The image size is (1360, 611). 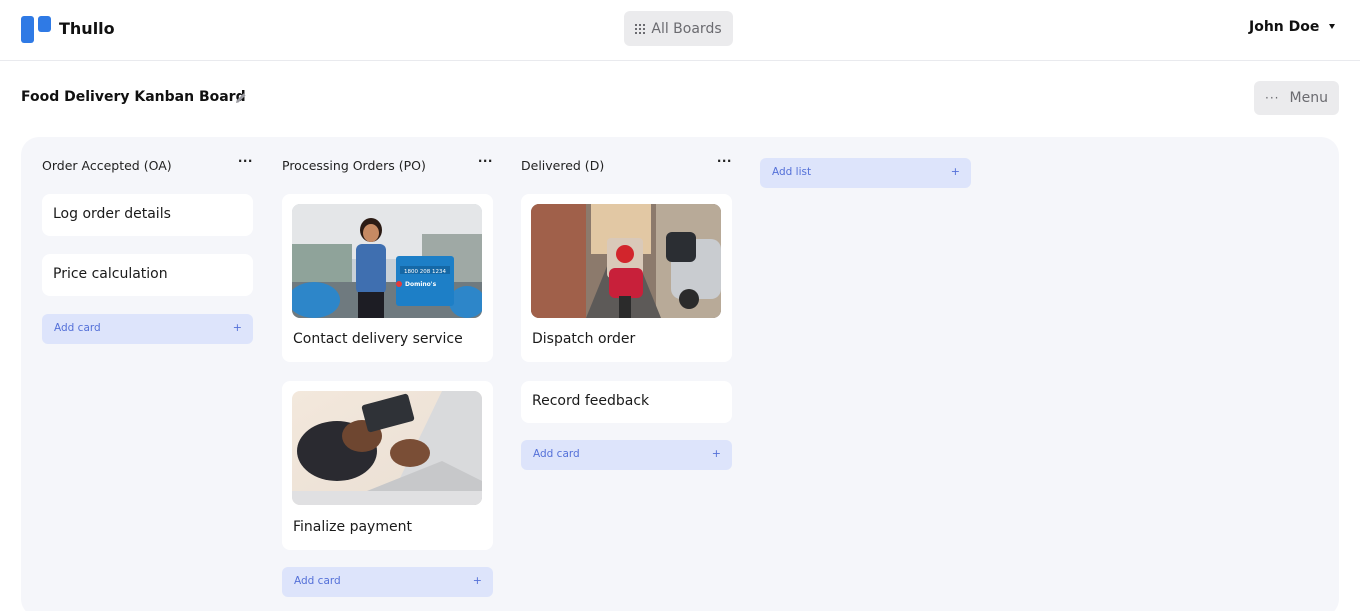 What do you see at coordinates (584, 339) in the screenshot?
I see `card-title: Dispatch order` at bounding box center [584, 339].